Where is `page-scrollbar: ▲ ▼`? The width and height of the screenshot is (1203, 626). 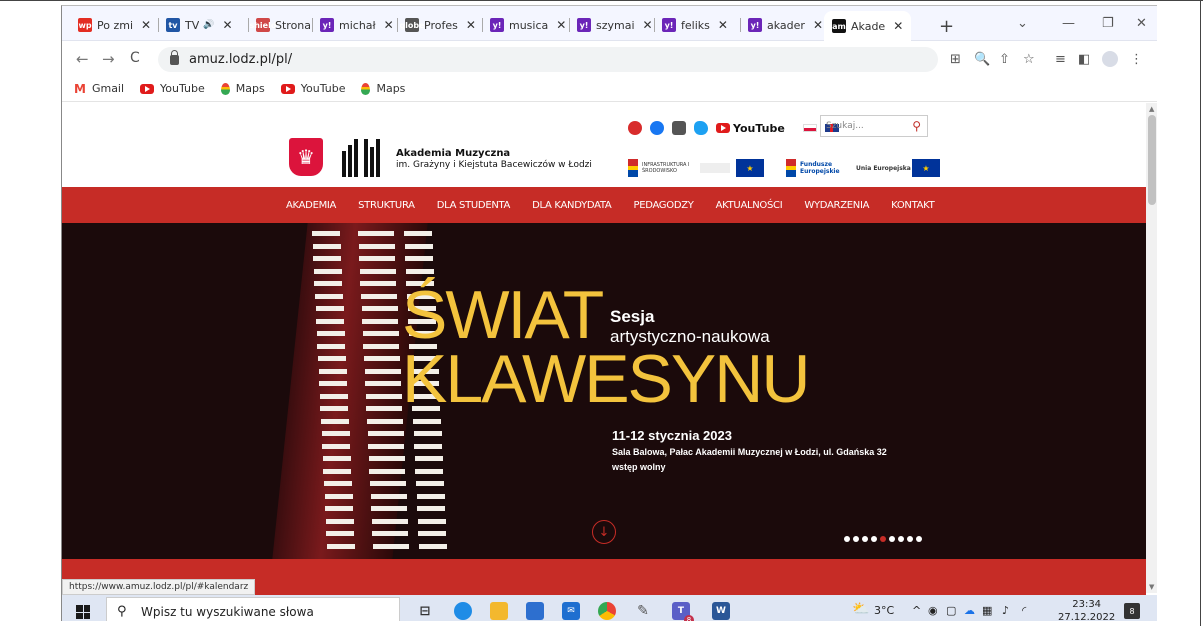
page-scrollbar: ▲ ▼ is located at coordinates (1151, 348).